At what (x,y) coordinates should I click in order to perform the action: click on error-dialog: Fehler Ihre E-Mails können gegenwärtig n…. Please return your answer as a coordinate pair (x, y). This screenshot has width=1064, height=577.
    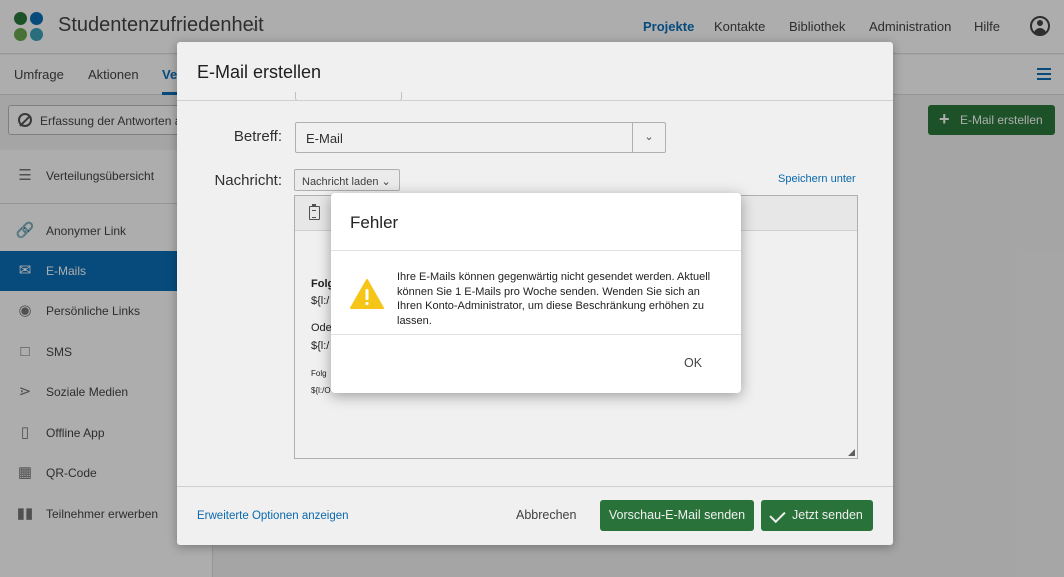
    Looking at the image, I should click on (536, 293).